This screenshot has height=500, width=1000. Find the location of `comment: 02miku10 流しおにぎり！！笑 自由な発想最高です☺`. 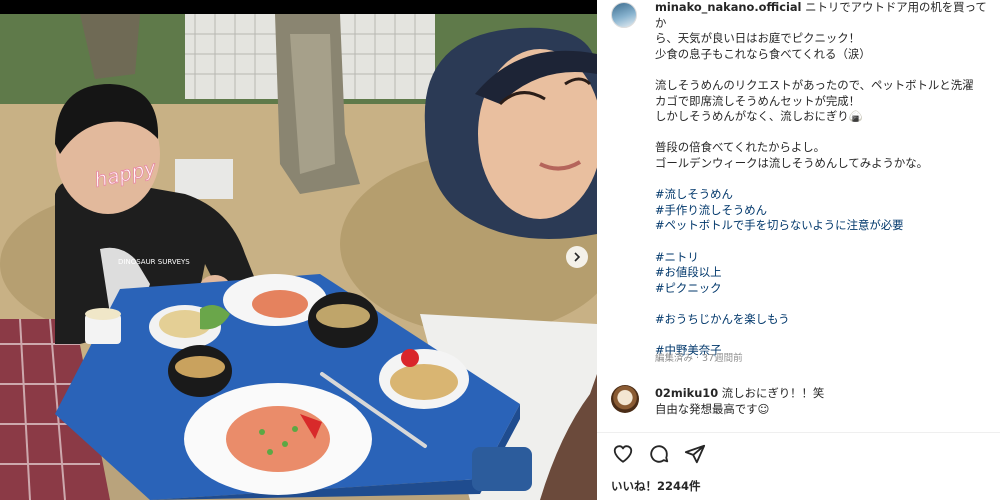

comment: 02miku10 流しおにぎり！！笑 自由な発想最高です☺ is located at coordinates (820, 401).